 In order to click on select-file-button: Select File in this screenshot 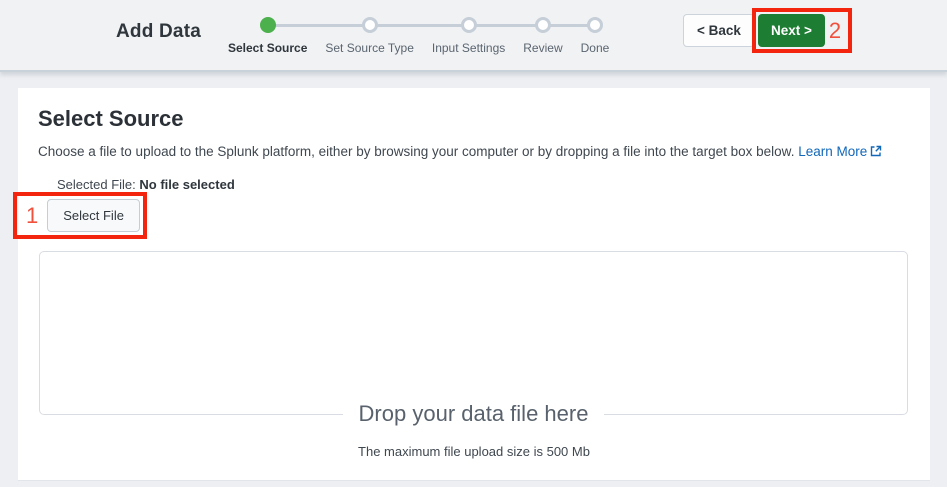, I will do `click(93, 215)`.